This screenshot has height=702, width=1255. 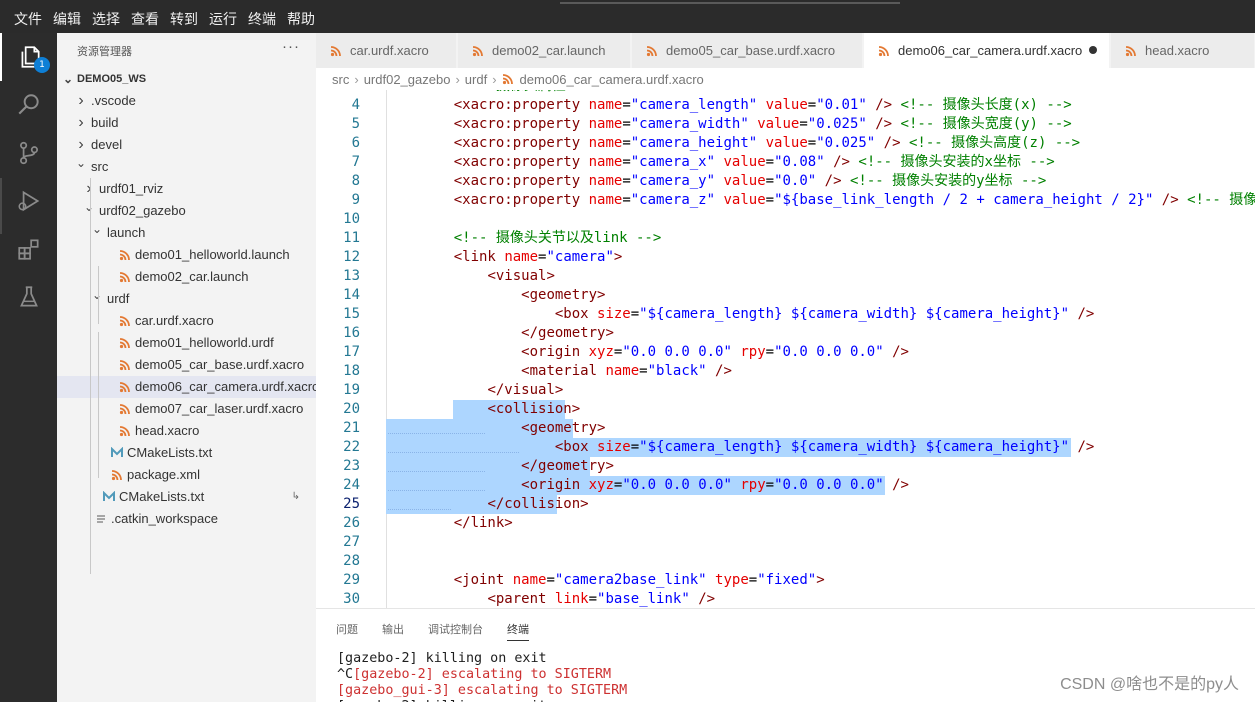 What do you see at coordinates (442, 658) in the screenshot?
I see `terminal-text: [gazebo-2] killing on exit` at bounding box center [442, 658].